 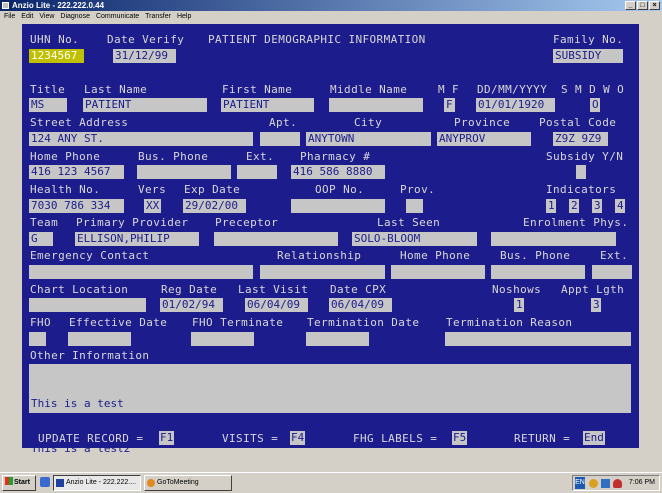 What do you see at coordinates (276, 239) in the screenshot?
I see `preceptor-field` at bounding box center [276, 239].